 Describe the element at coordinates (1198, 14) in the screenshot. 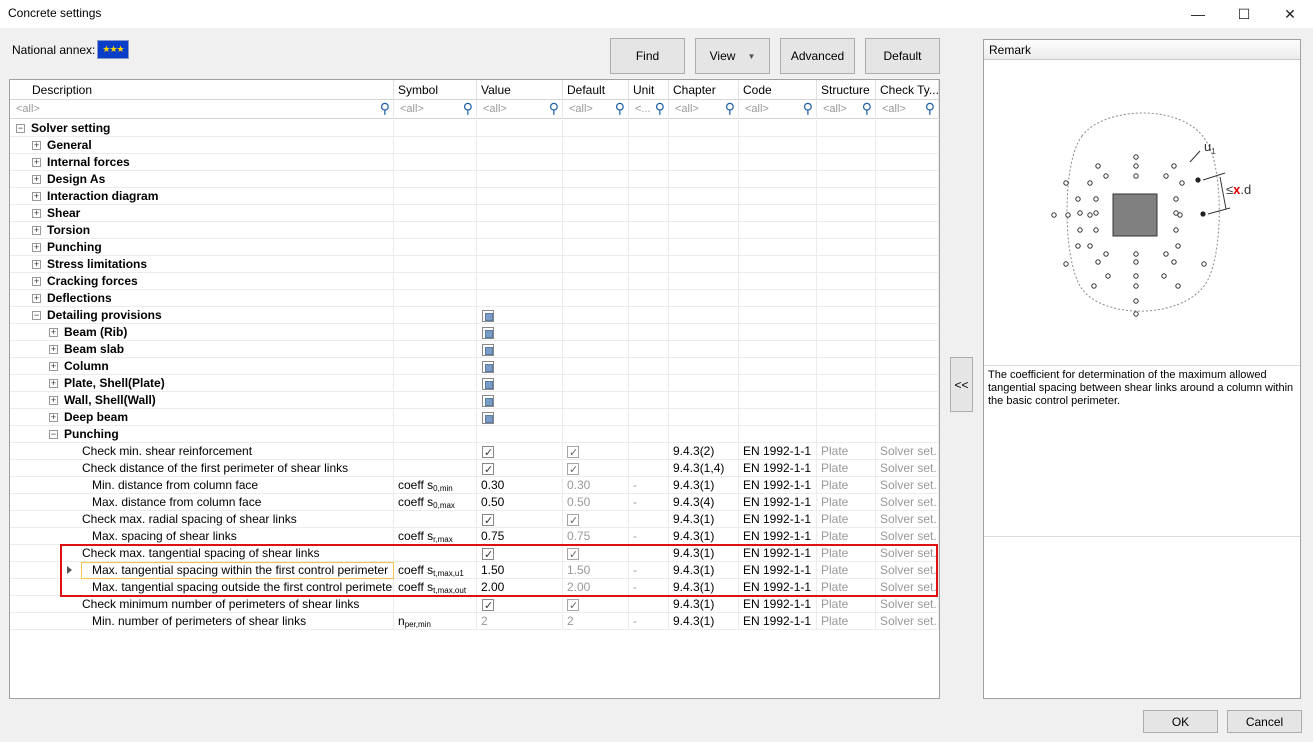

I see `minimize-button: —` at that location.